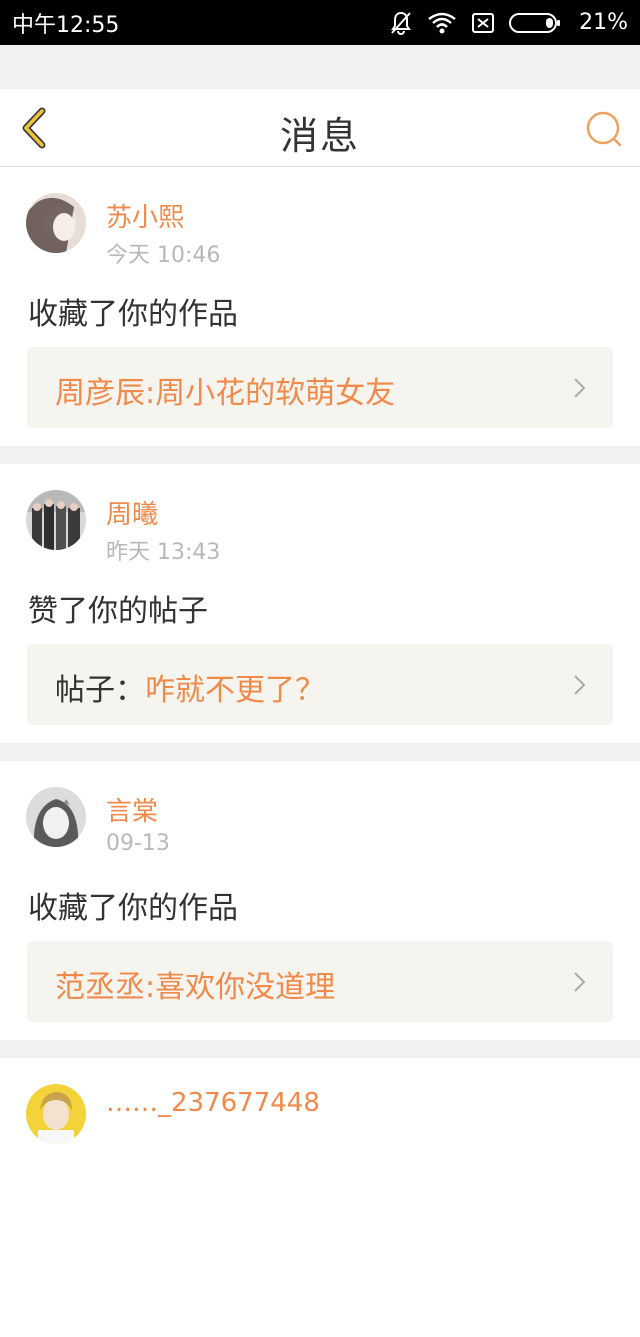 The width and height of the screenshot is (640, 1337). I want to click on timestamp: 今天 10:46, so click(163, 255).